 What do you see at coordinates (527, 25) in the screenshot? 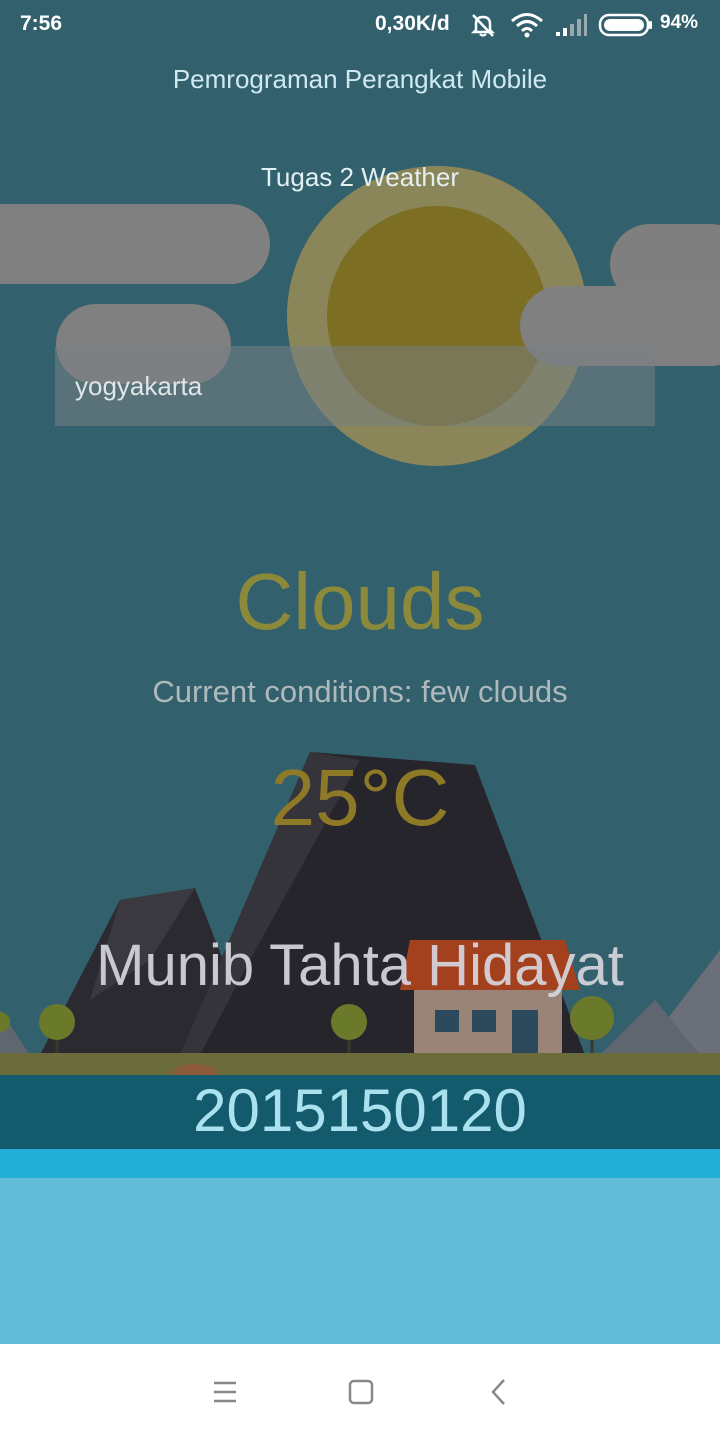
I see `wifi-icon` at bounding box center [527, 25].